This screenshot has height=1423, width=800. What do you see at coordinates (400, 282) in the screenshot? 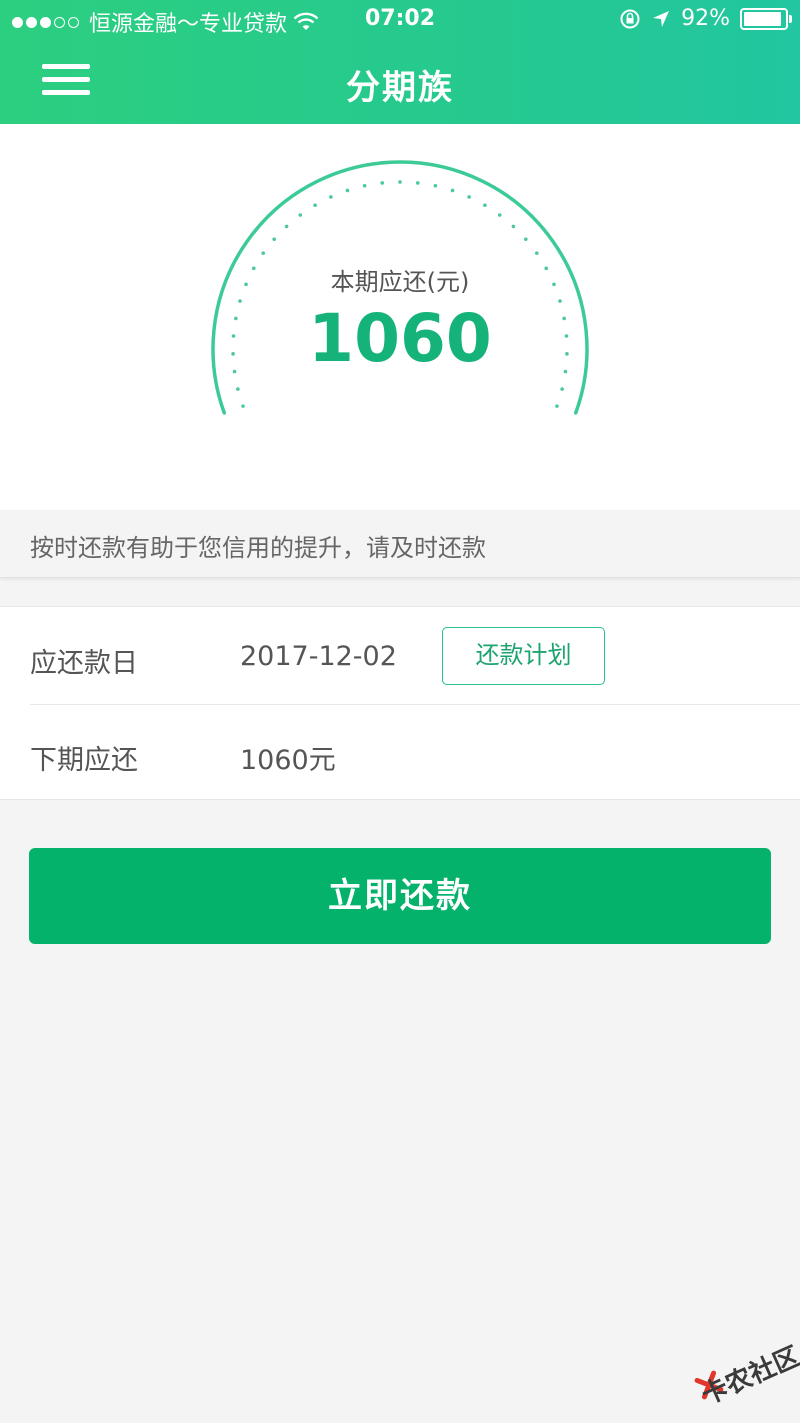
I see `gauge-label: 本期应还(元)` at bounding box center [400, 282].